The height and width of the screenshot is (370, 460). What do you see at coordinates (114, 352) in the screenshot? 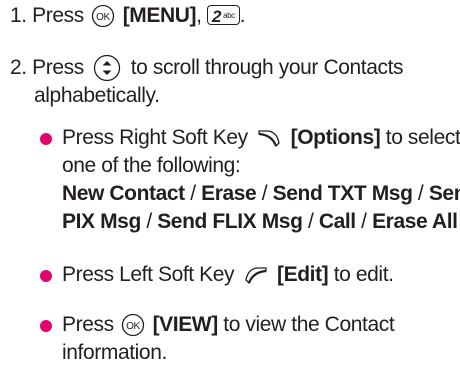
I see `bullet-3-line-2: information.` at bounding box center [114, 352].